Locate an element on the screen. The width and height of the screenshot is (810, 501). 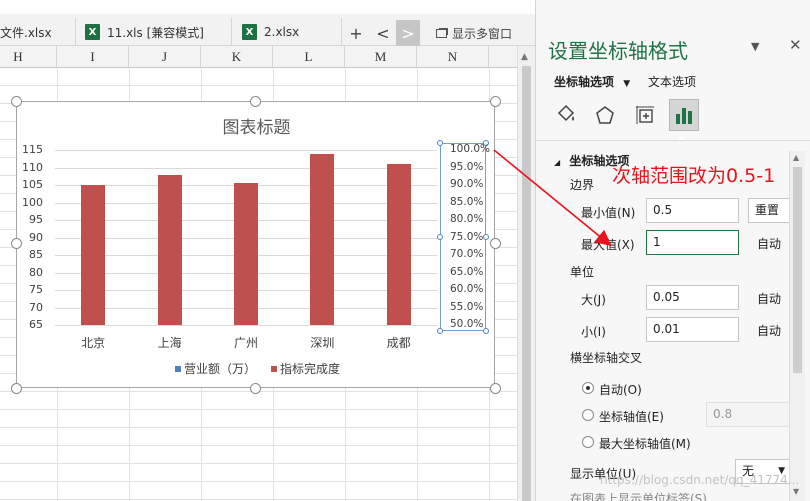
legend-entry-completion: 指标完成度 is located at coordinates (305, 368).